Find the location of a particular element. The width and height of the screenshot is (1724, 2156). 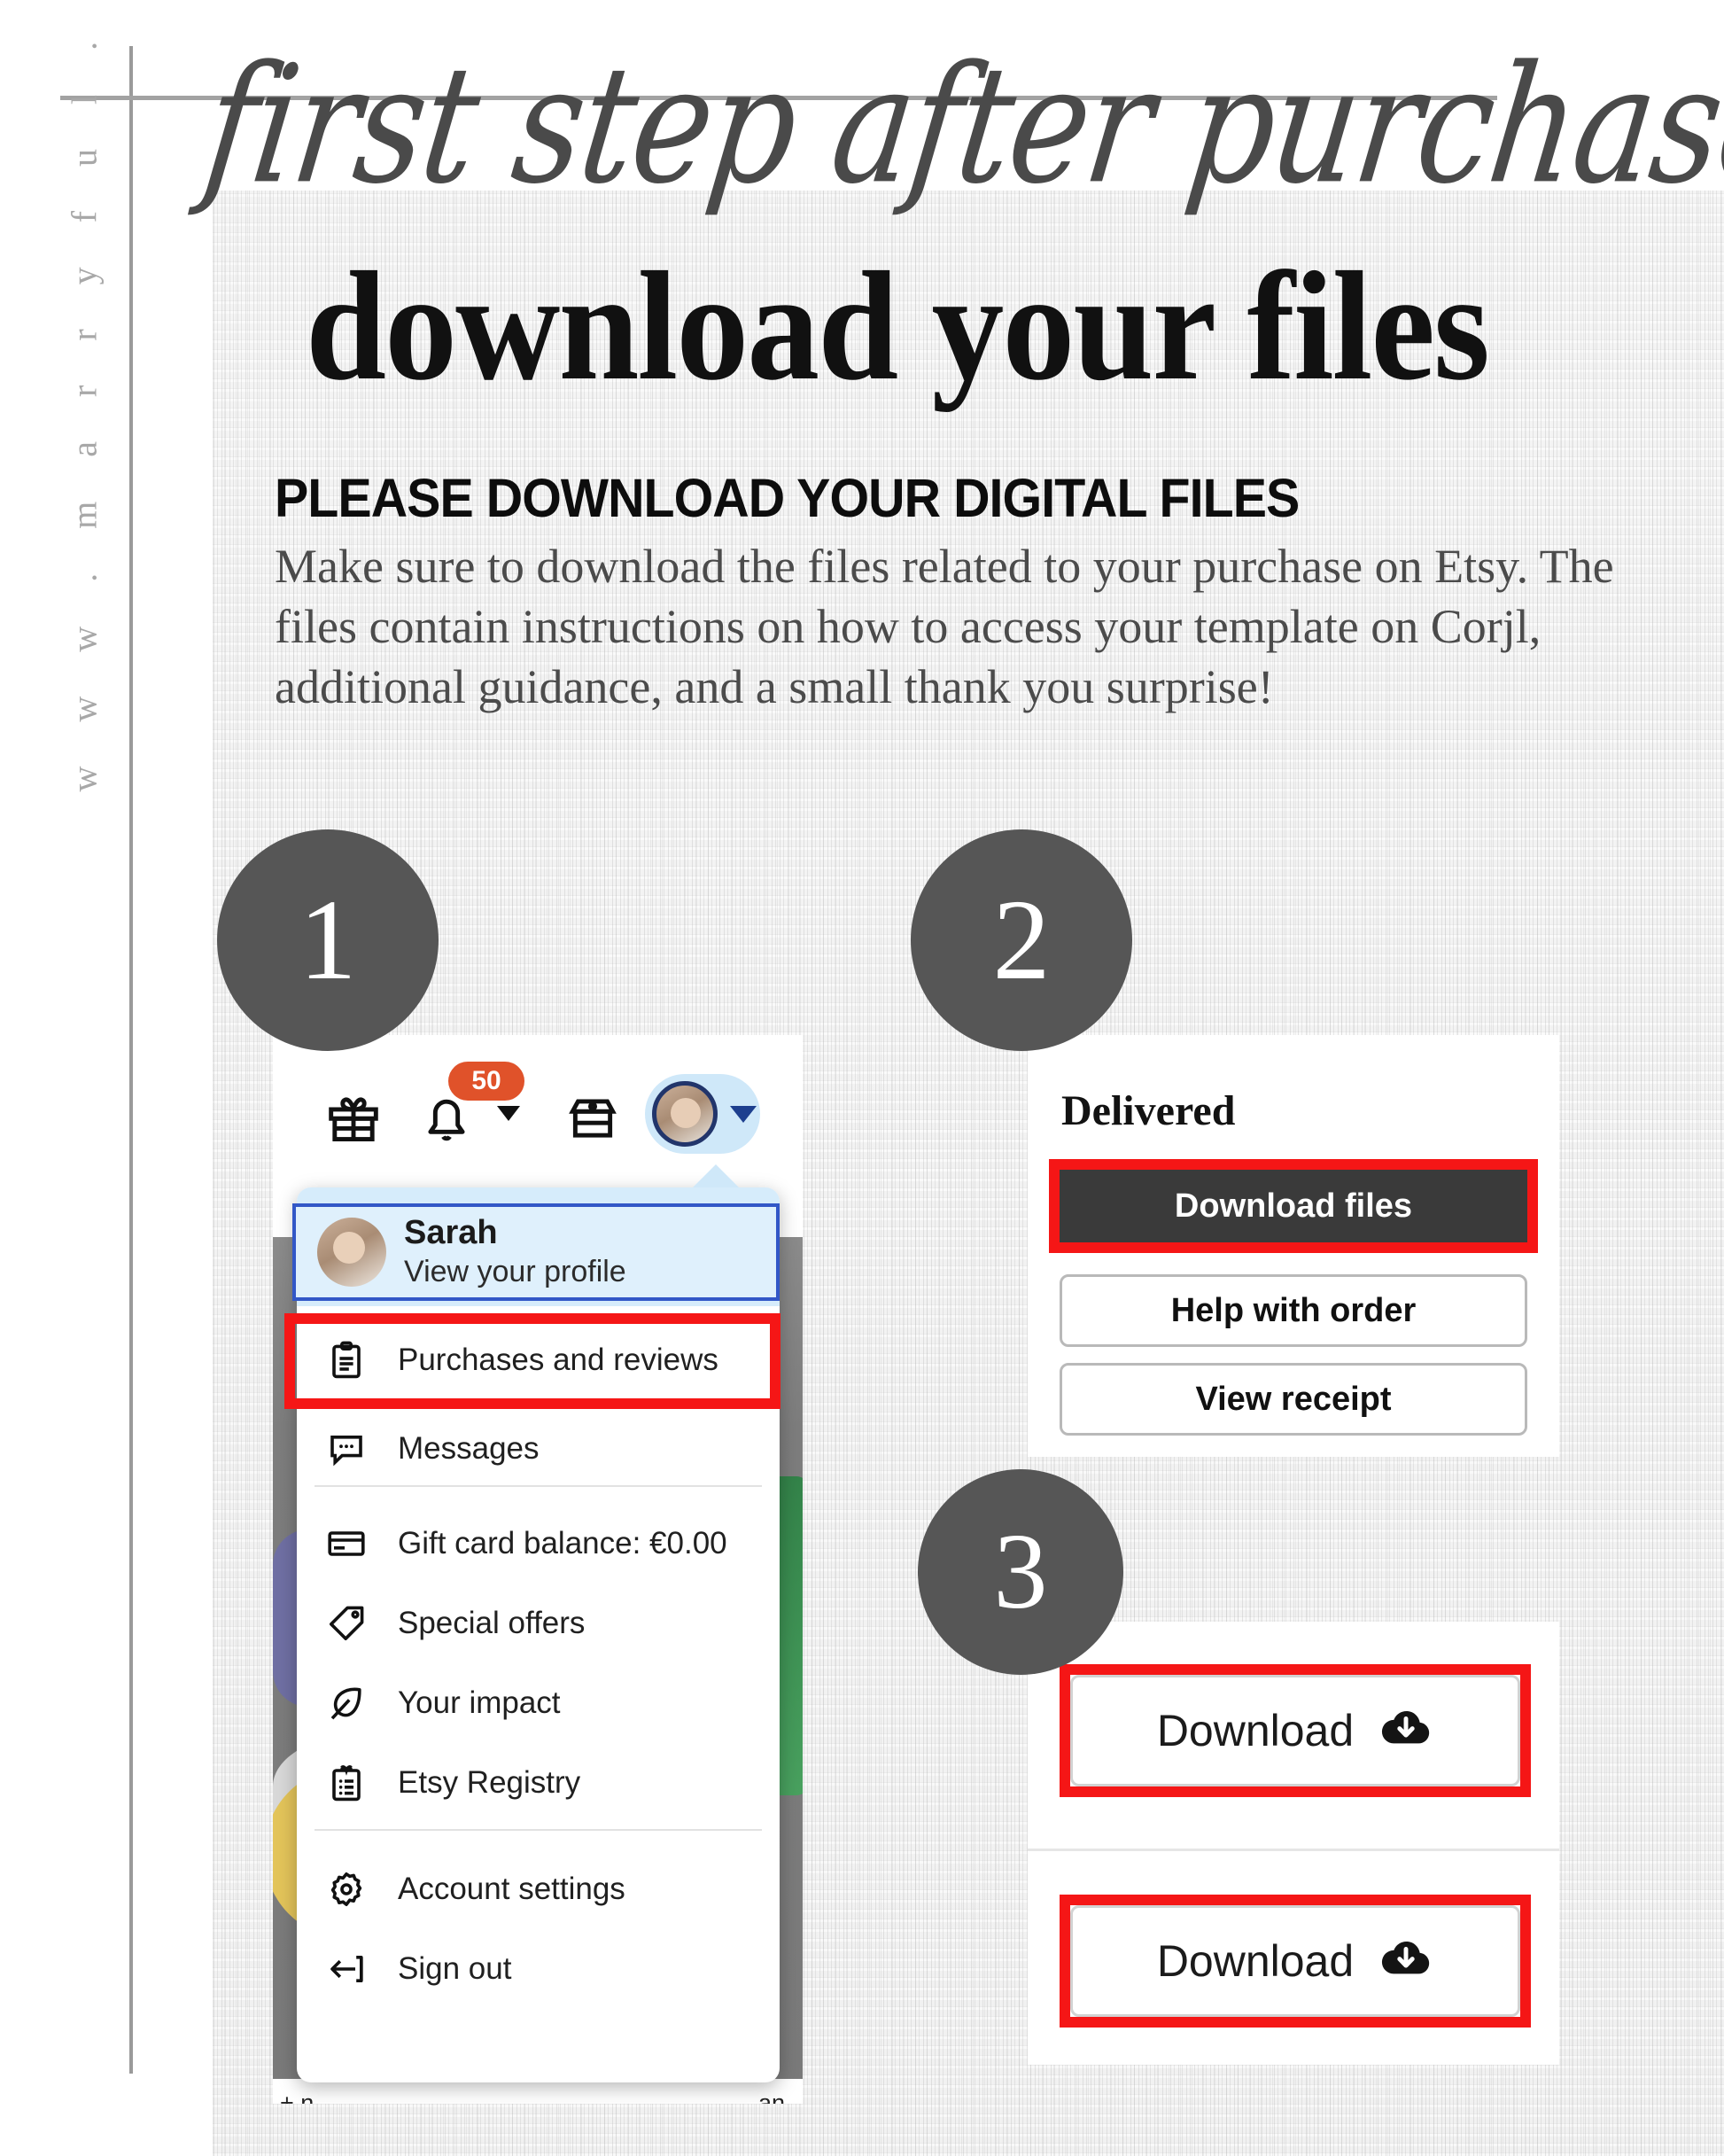

script-heading: first step after purchase: is located at coordinates (959, 126).